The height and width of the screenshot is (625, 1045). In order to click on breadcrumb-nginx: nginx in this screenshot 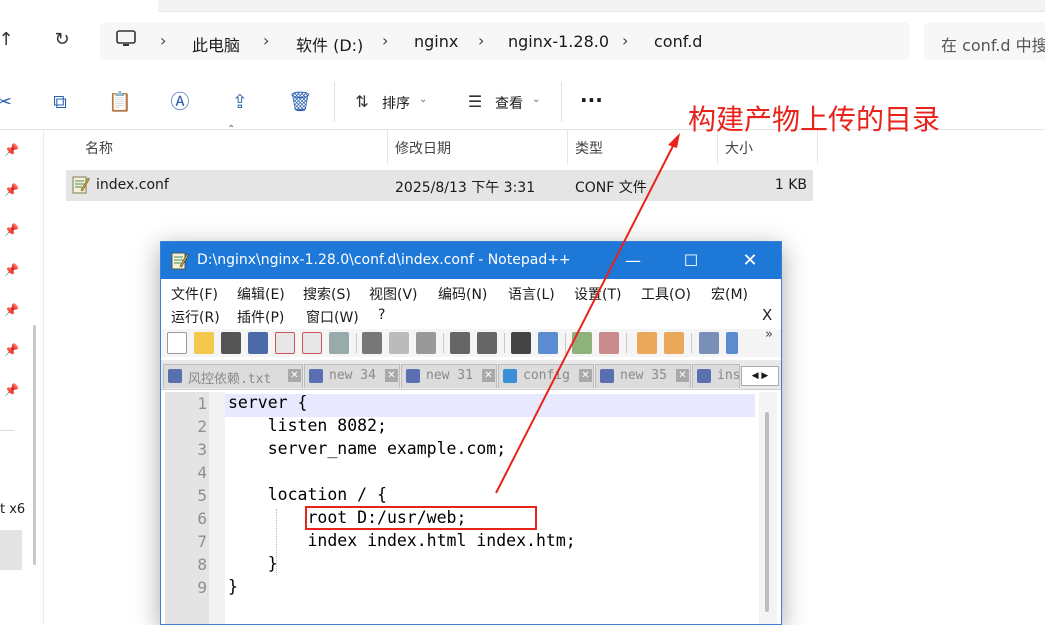, I will do `click(436, 41)`.